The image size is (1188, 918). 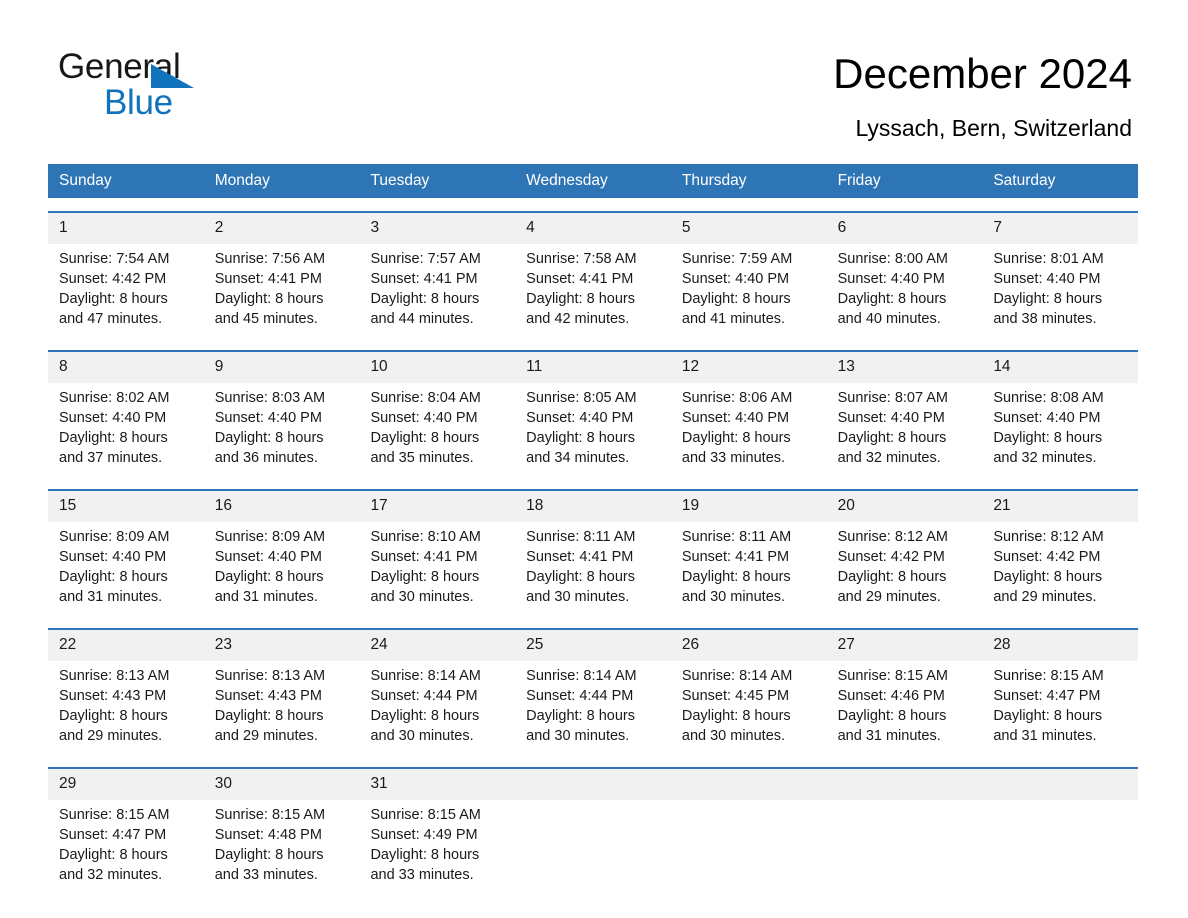 What do you see at coordinates (749, 645) in the screenshot?
I see `day-number: 26` at bounding box center [749, 645].